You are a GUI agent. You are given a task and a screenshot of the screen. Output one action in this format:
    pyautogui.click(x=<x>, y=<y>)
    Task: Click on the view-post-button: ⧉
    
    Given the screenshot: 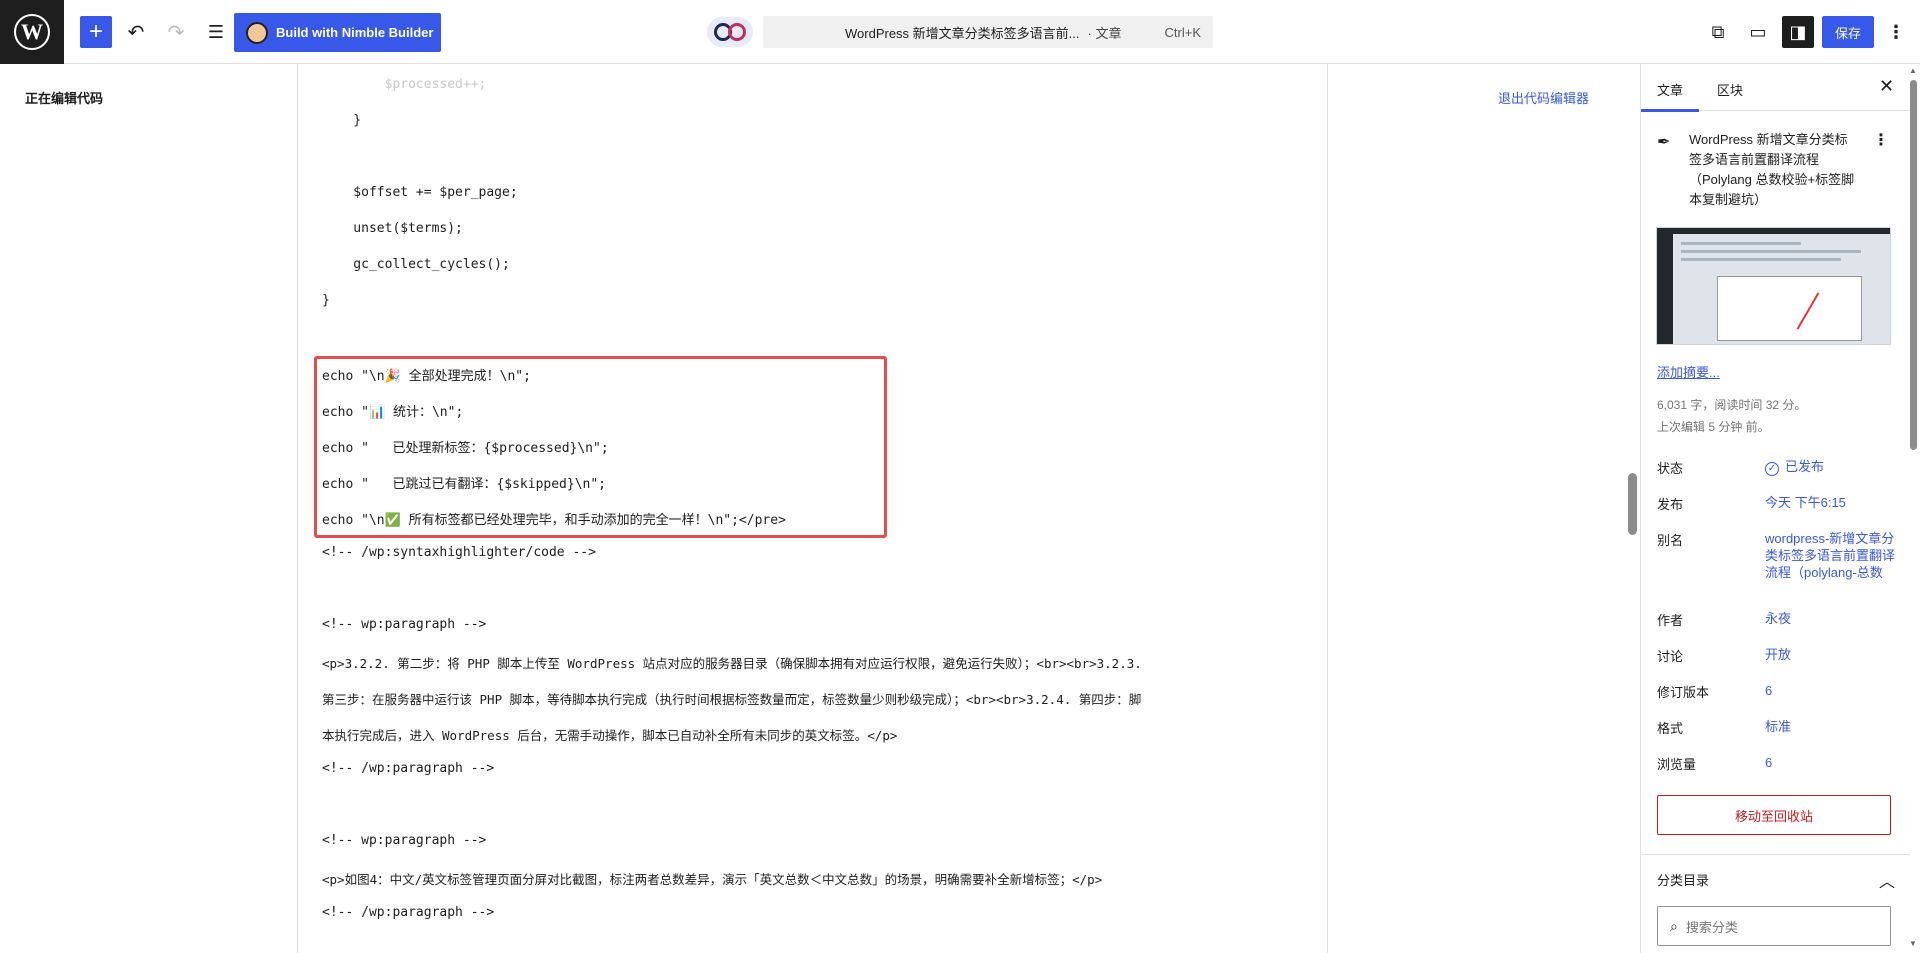 What is the action you would take?
    pyautogui.click(x=1718, y=32)
    